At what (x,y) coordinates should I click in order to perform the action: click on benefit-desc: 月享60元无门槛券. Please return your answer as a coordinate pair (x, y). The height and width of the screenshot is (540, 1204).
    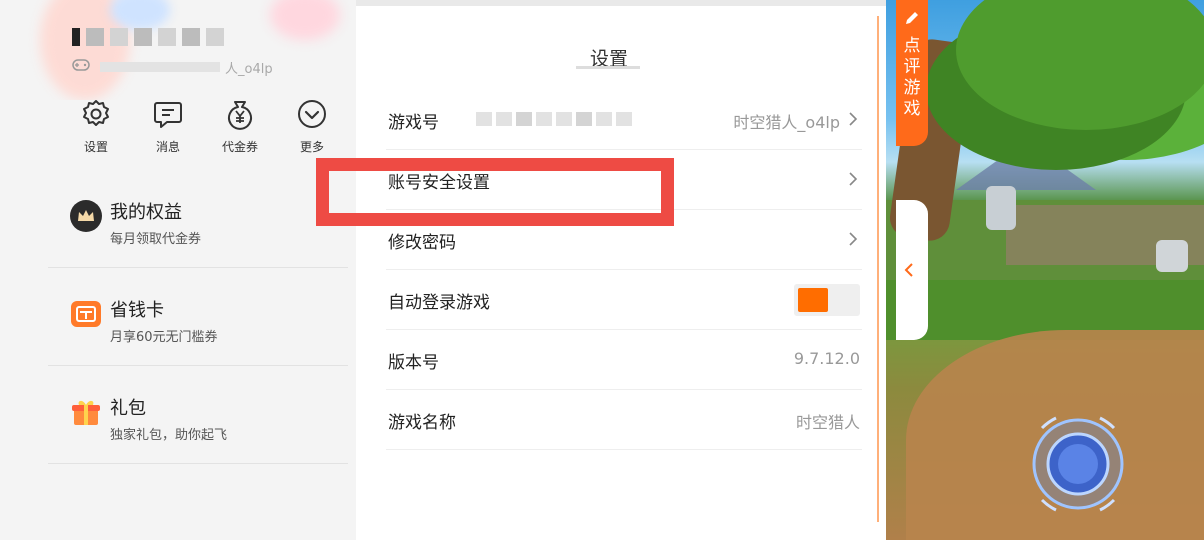
    Looking at the image, I should click on (164, 337).